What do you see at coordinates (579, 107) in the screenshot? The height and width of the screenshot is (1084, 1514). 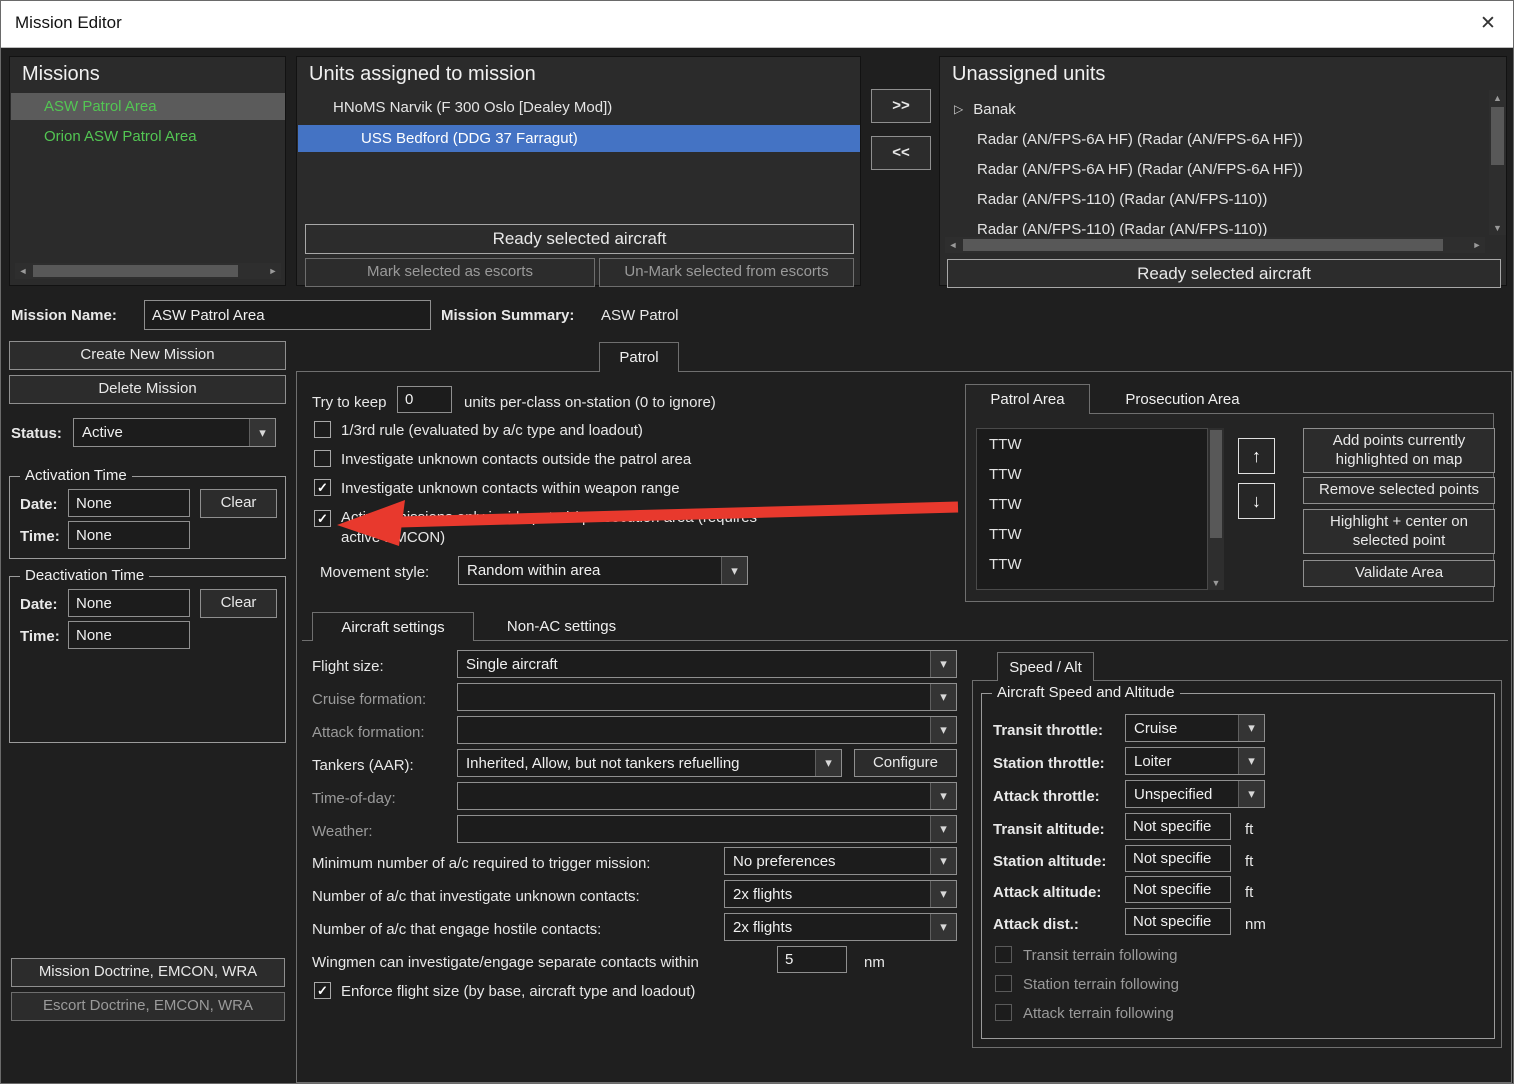 I see `assigned-unit-item: HNoMS Narvik (F 300 Oslo [Dealey Mod])` at bounding box center [579, 107].